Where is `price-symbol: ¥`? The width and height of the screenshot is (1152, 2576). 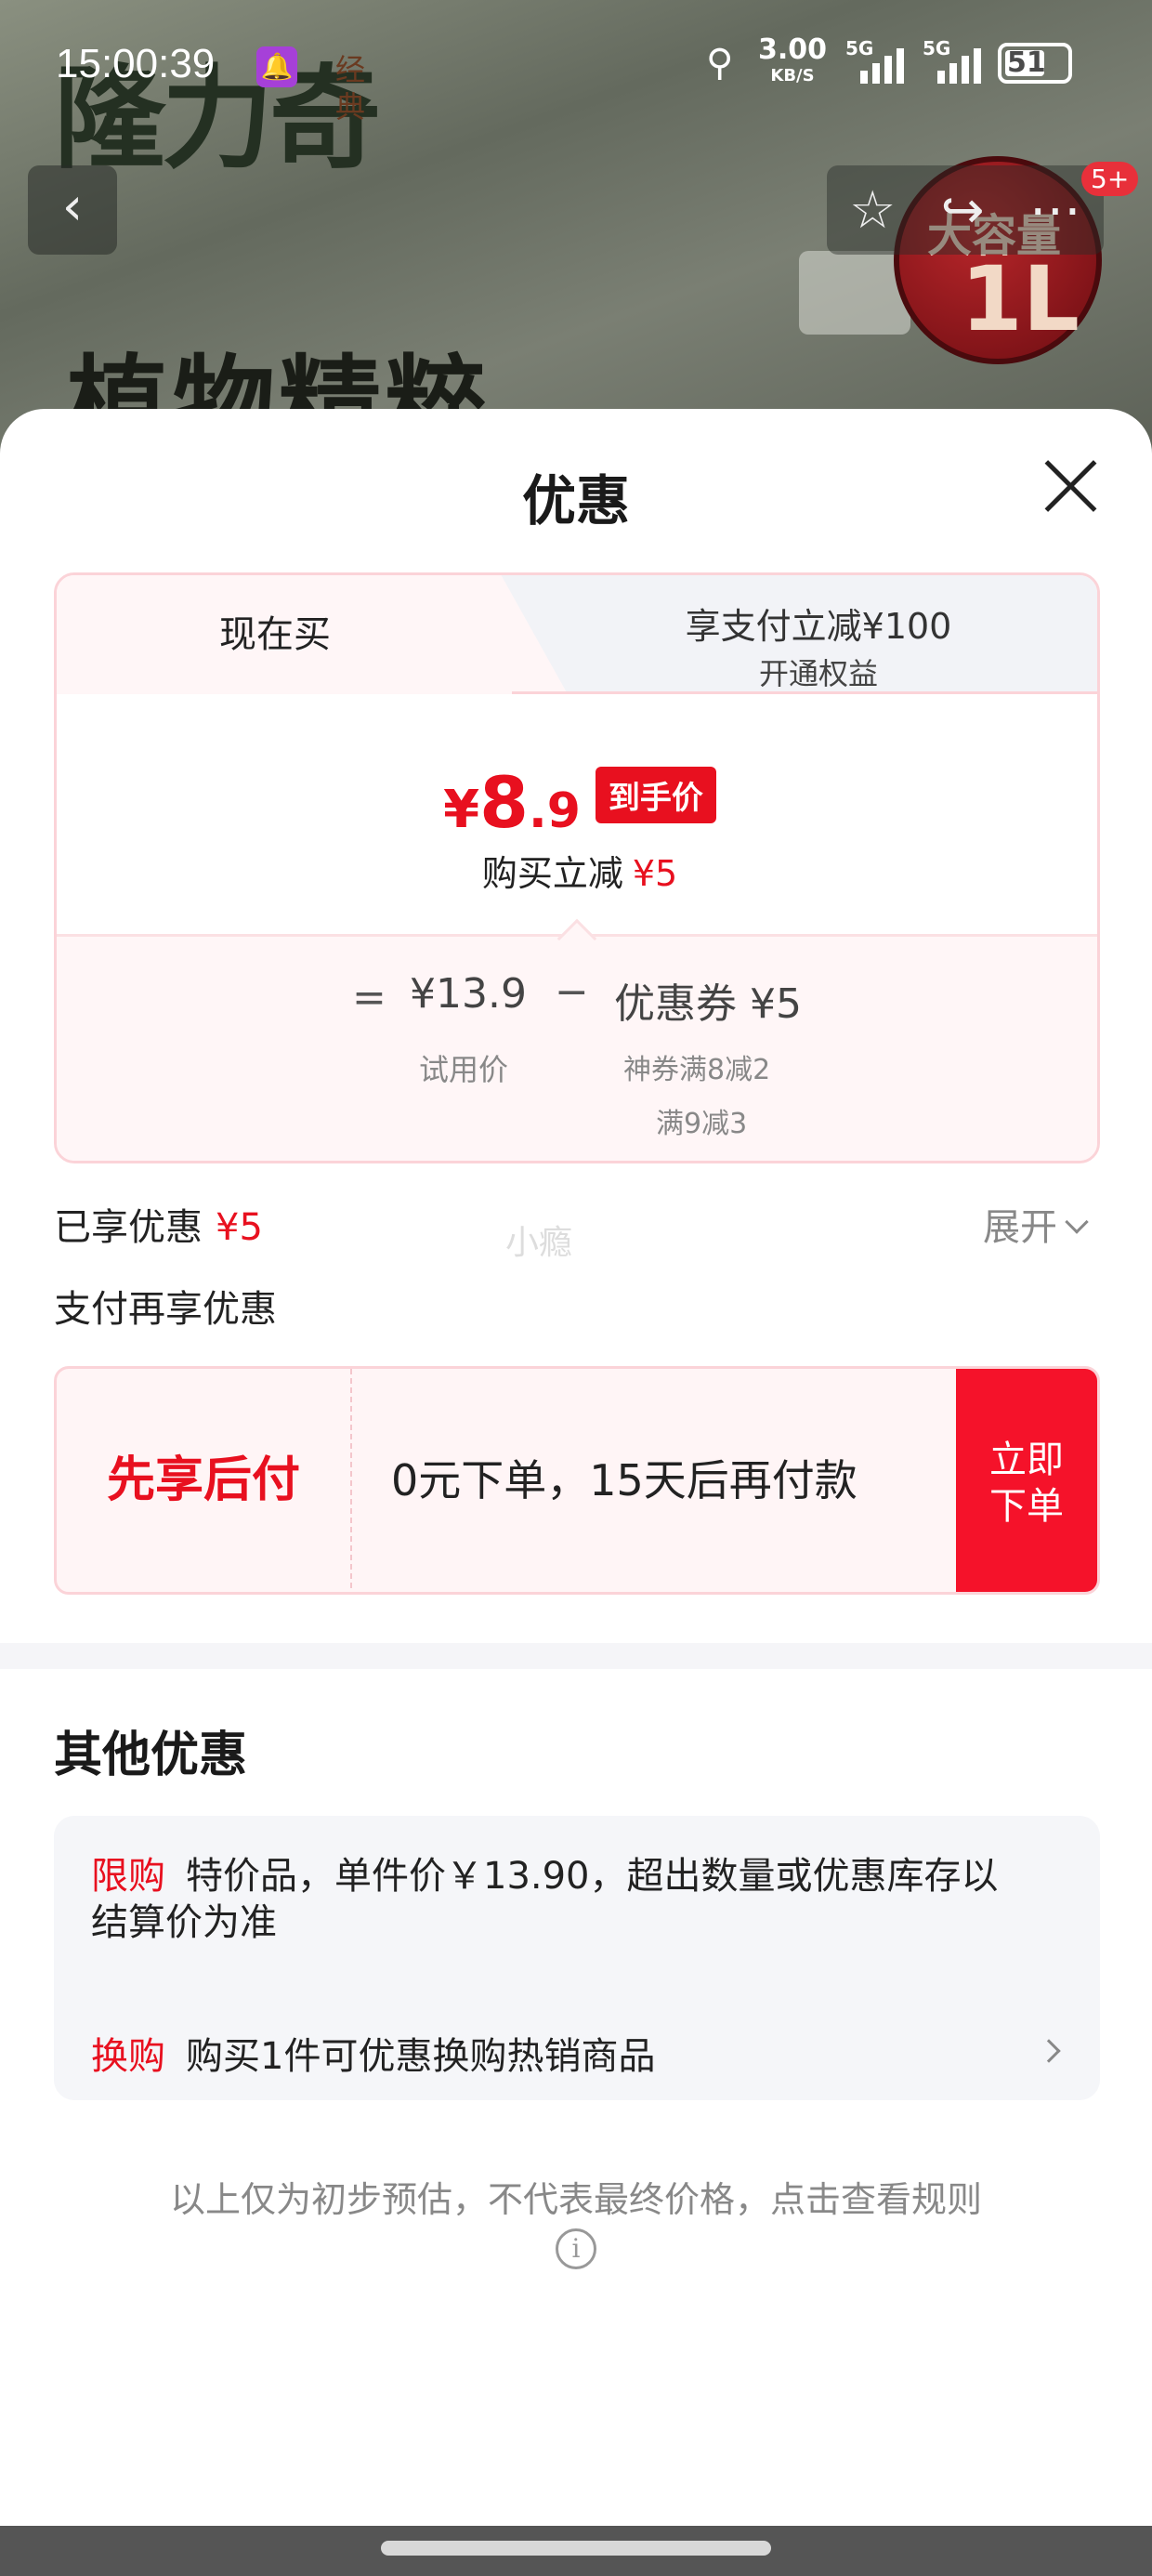 price-symbol: ¥ is located at coordinates (461, 810).